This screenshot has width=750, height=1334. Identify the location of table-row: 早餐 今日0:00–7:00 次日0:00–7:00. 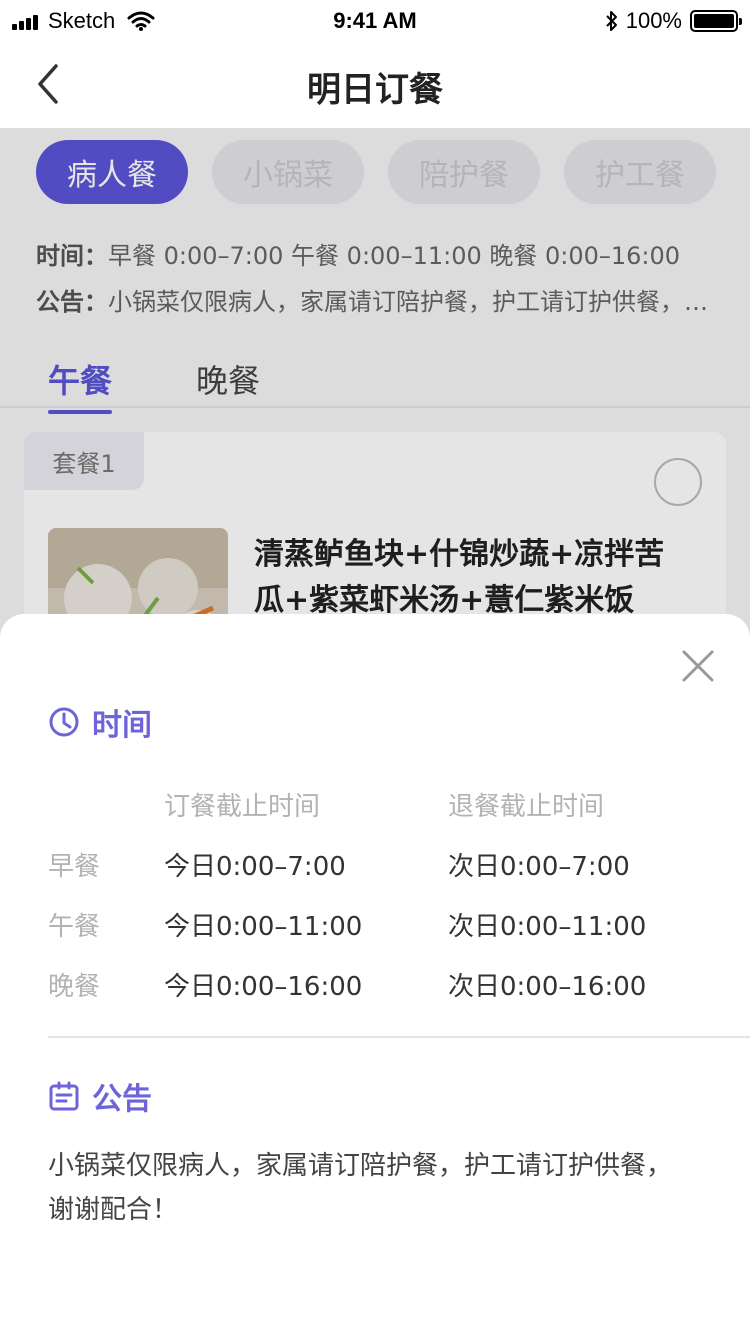
(378, 864).